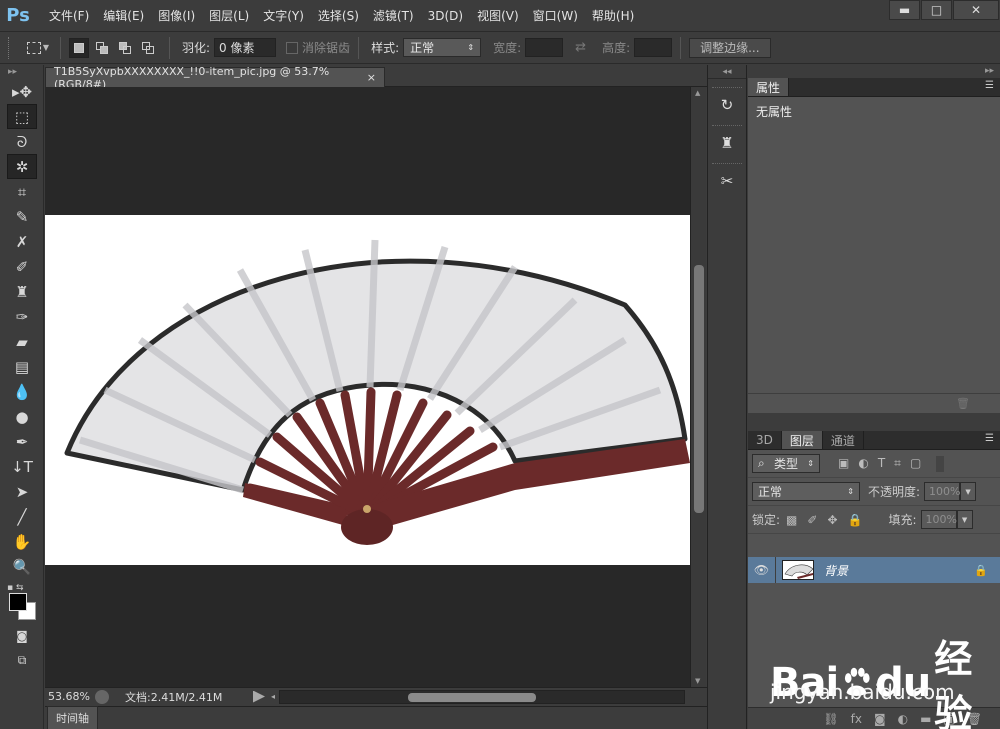 The height and width of the screenshot is (729, 1000). What do you see at coordinates (498, 16) in the screenshot?
I see `menu-view: 视图(V)` at bounding box center [498, 16].